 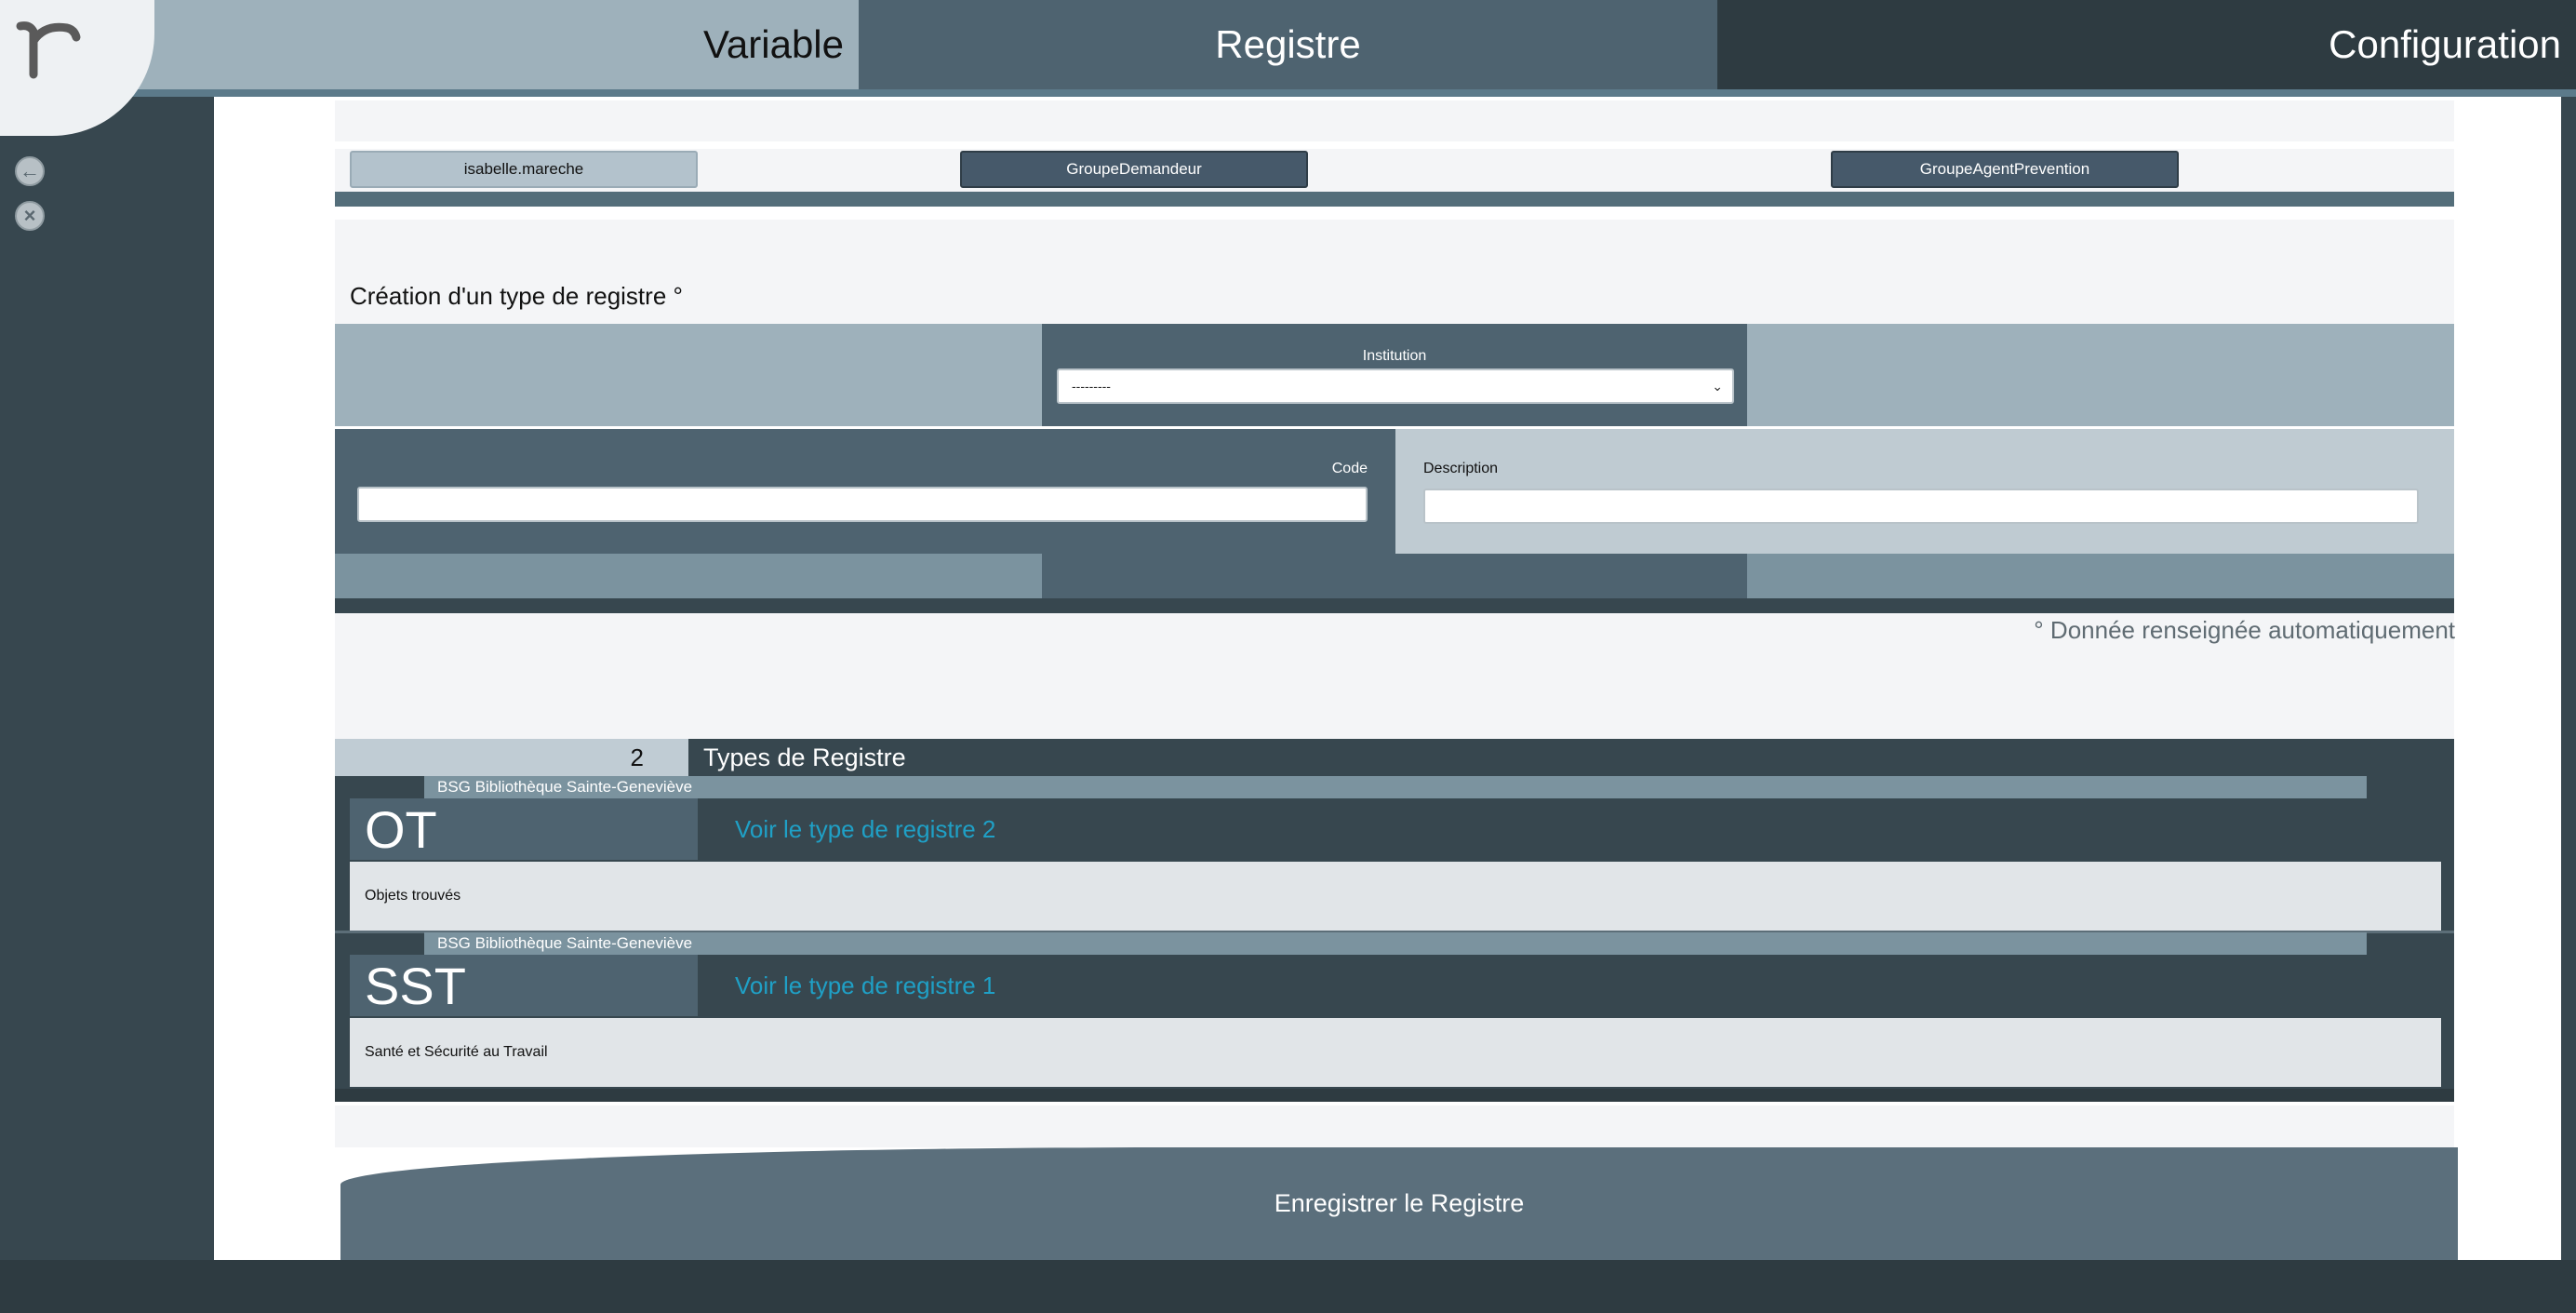 I want to click on sidebar: ← ×, so click(x=107, y=679).